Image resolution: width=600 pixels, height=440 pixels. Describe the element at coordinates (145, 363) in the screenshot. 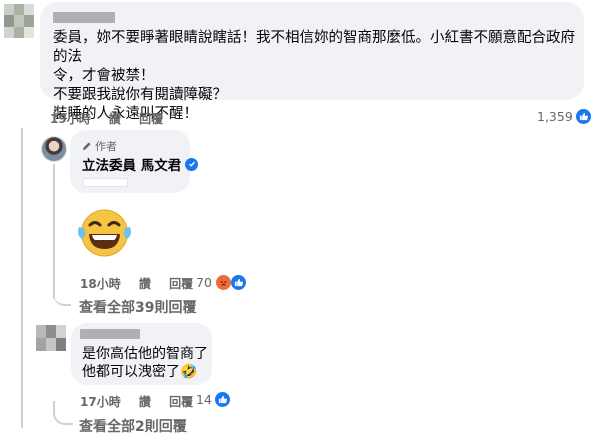

I see `comment2-text: 是你高估他的智商了 他都可以洩密了🤣` at that location.